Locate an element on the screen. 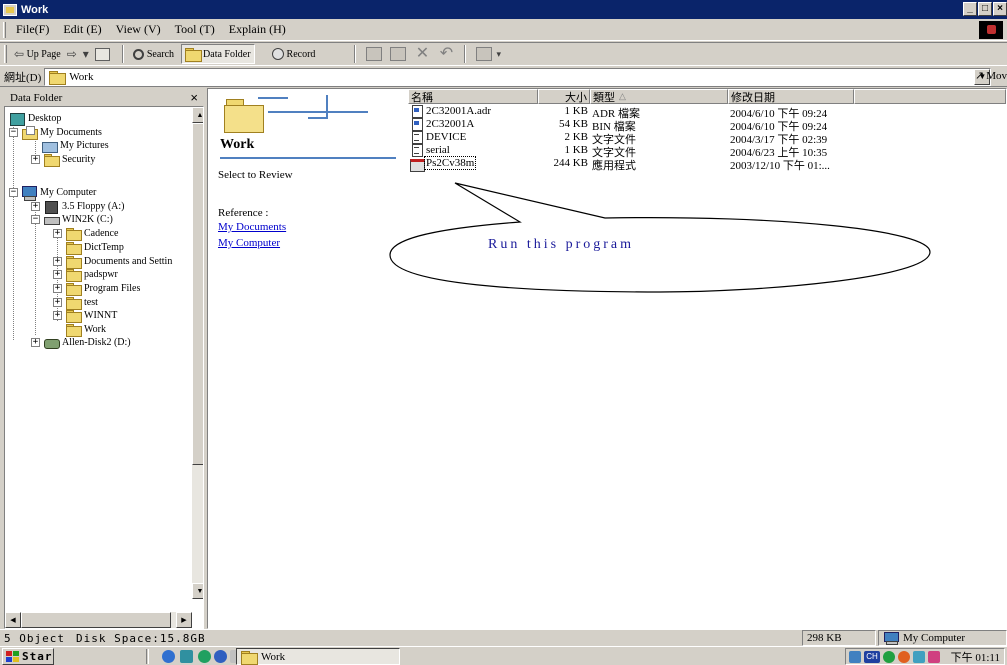 This screenshot has width=1007, height=665. scroll-right-button: ▶ is located at coordinates (184, 620).